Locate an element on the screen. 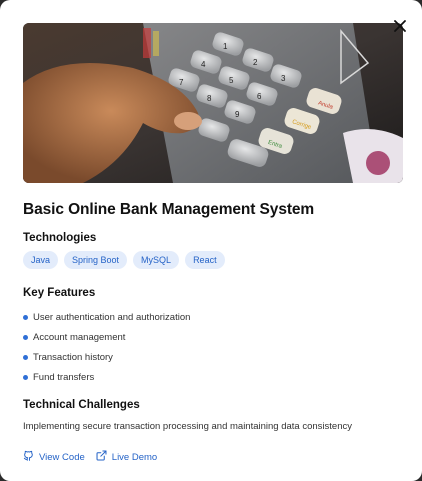 The height and width of the screenshot is (481, 422). tech-tag-react: React is located at coordinates (205, 260).